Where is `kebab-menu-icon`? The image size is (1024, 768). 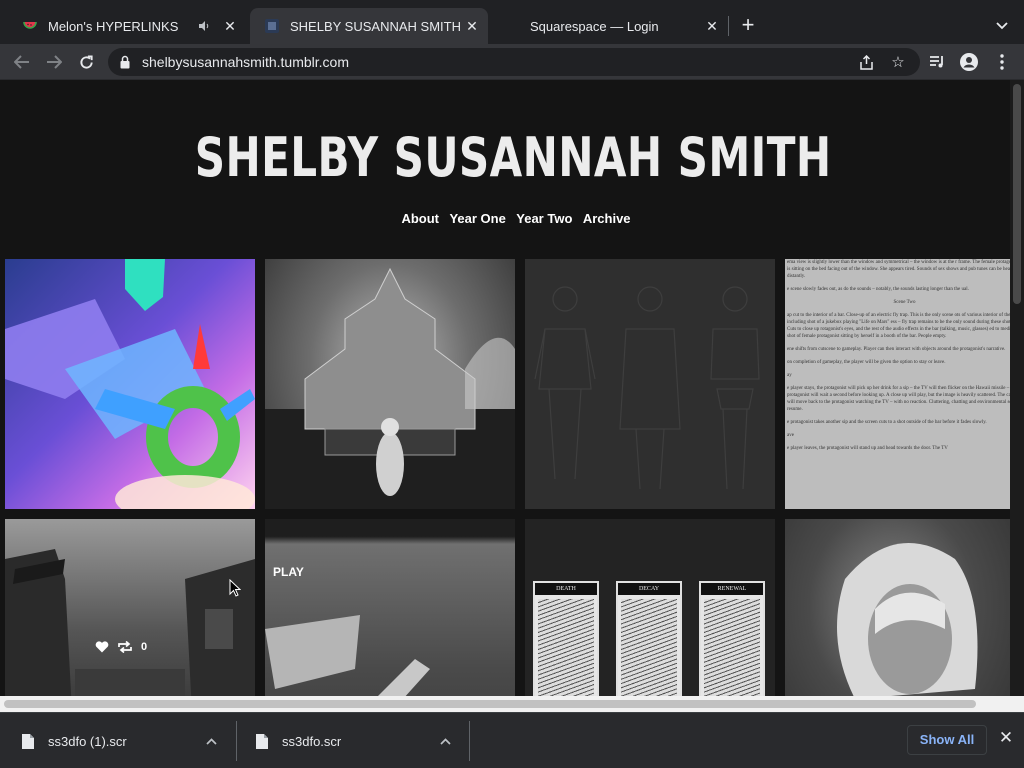
kebab-menu-icon is located at coordinates (1002, 62).